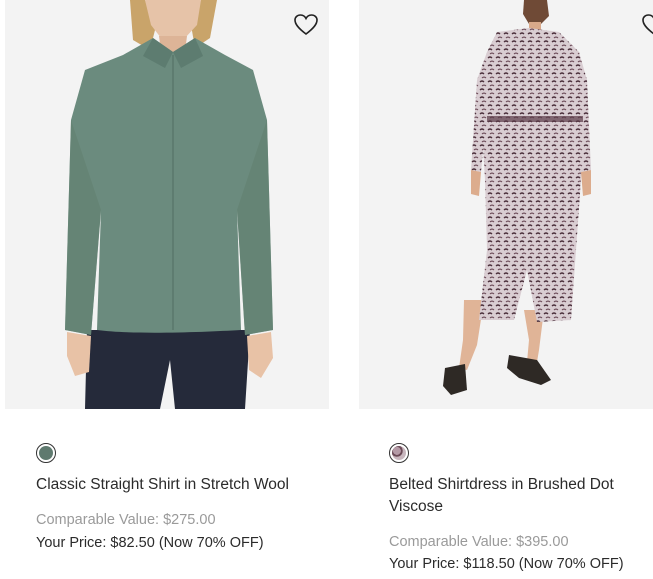 The width and height of the screenshot is (653, 579). What do you see at coordinates (132, 543) in the screenshot?
I see `your-price-value: $82.50` at bounding box center [132, 543].